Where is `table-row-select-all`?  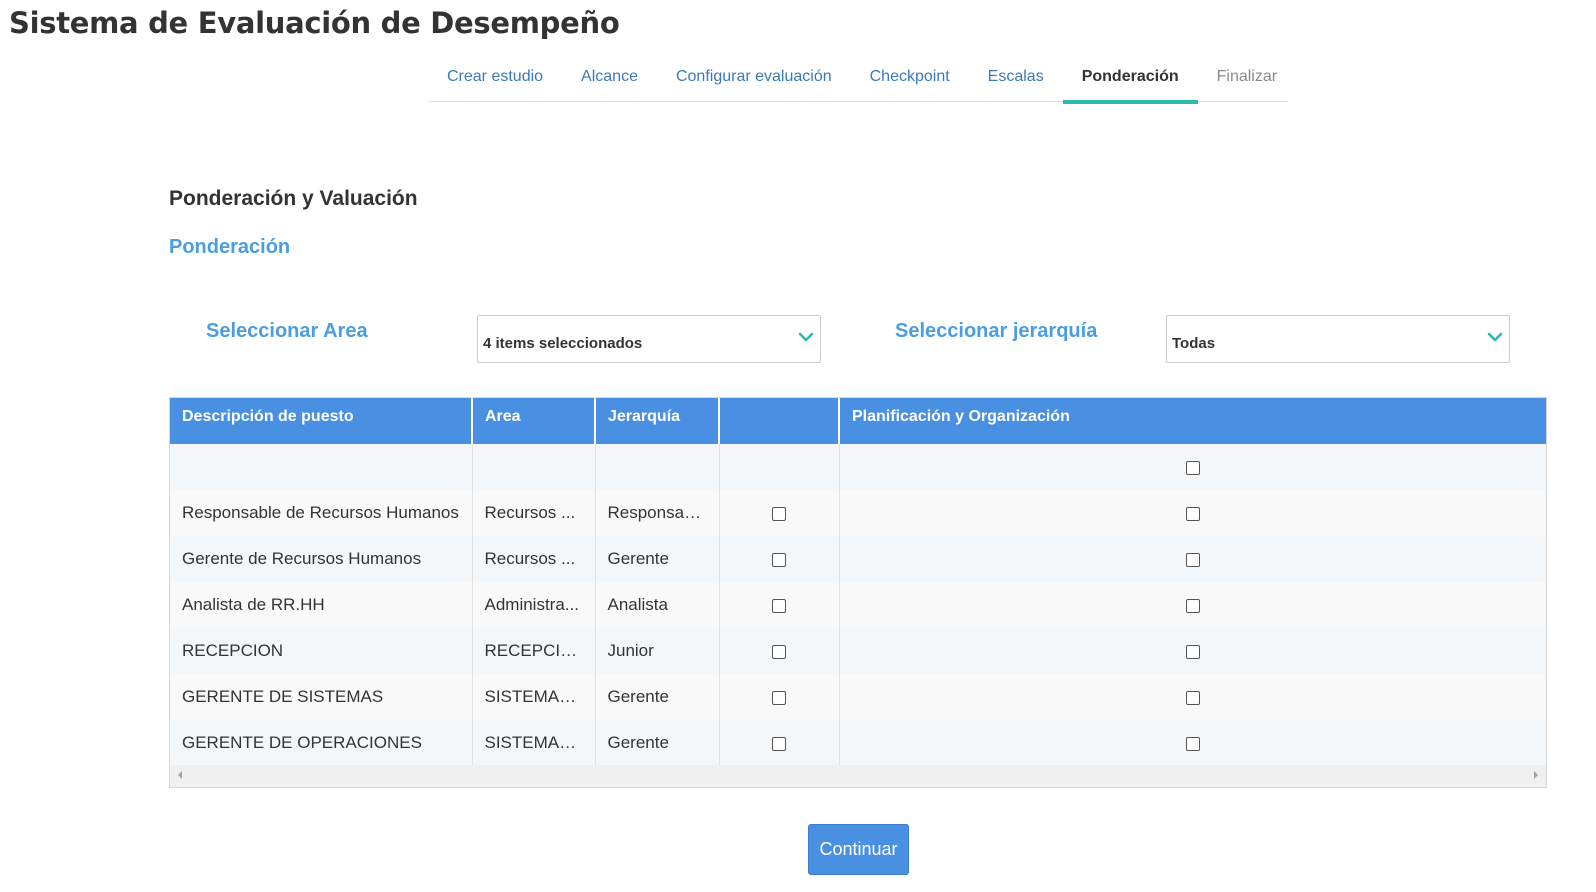 table-row-select-all is located at coordinates (858, 467).